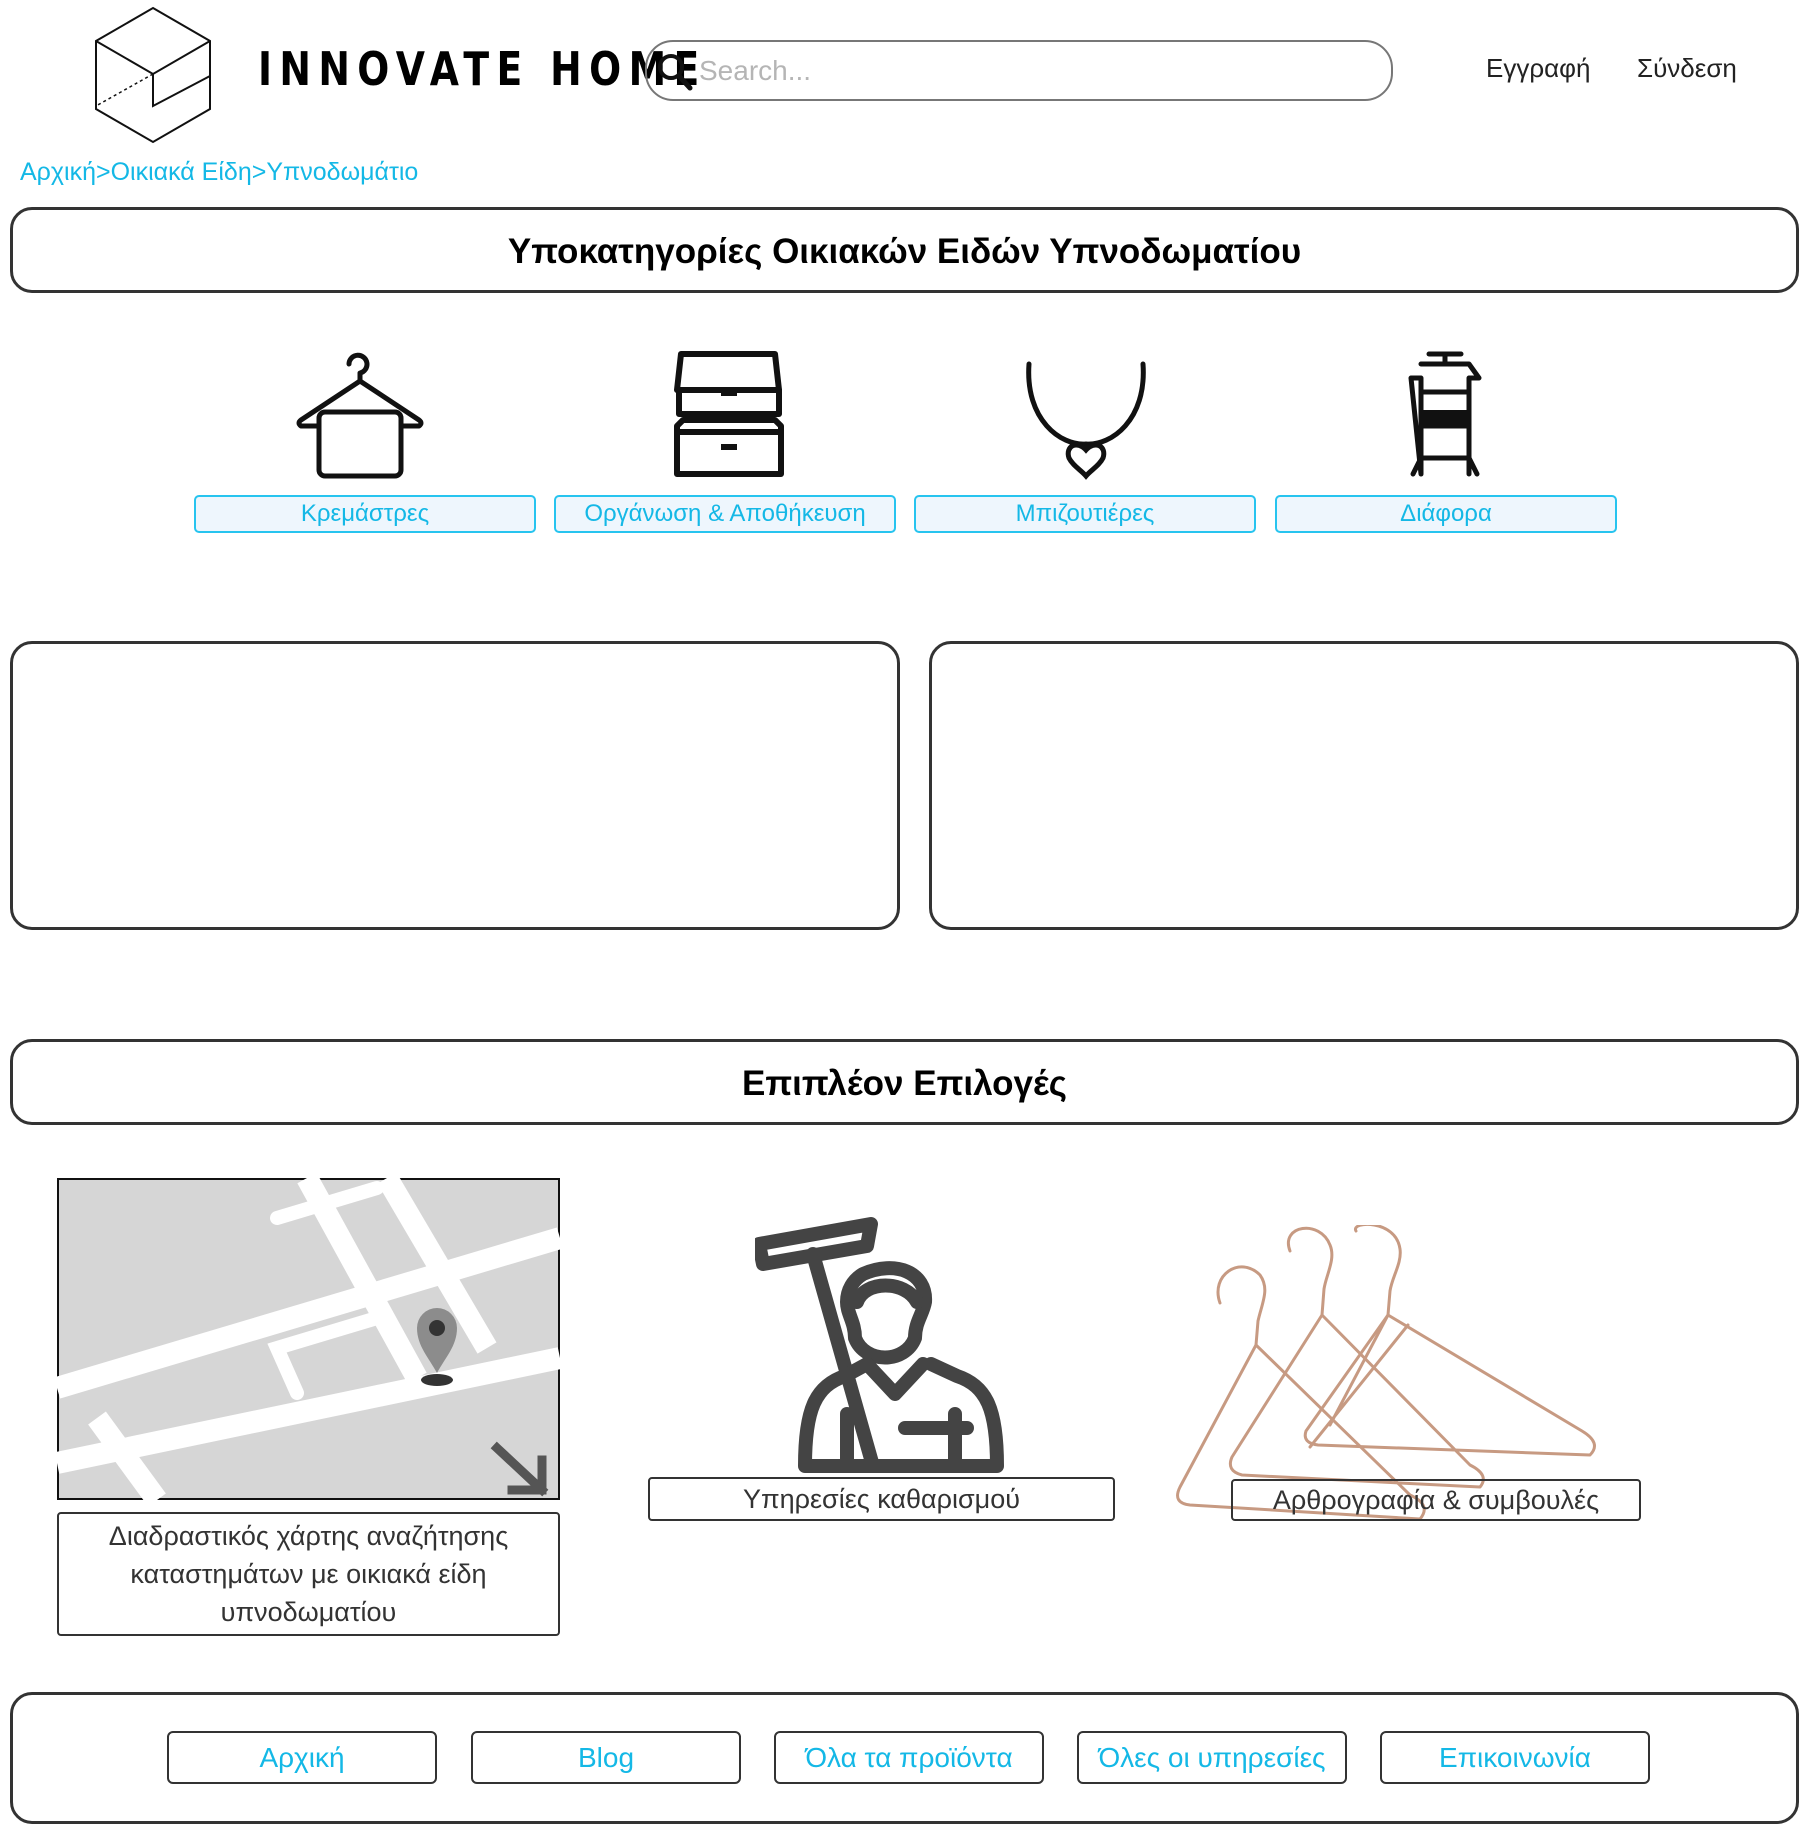 The height and width of the screenshot is (1836, 1802). I want to click on cleaning-services-button: Υπηρεσίες καθαρισμού, so click(881, 1499).